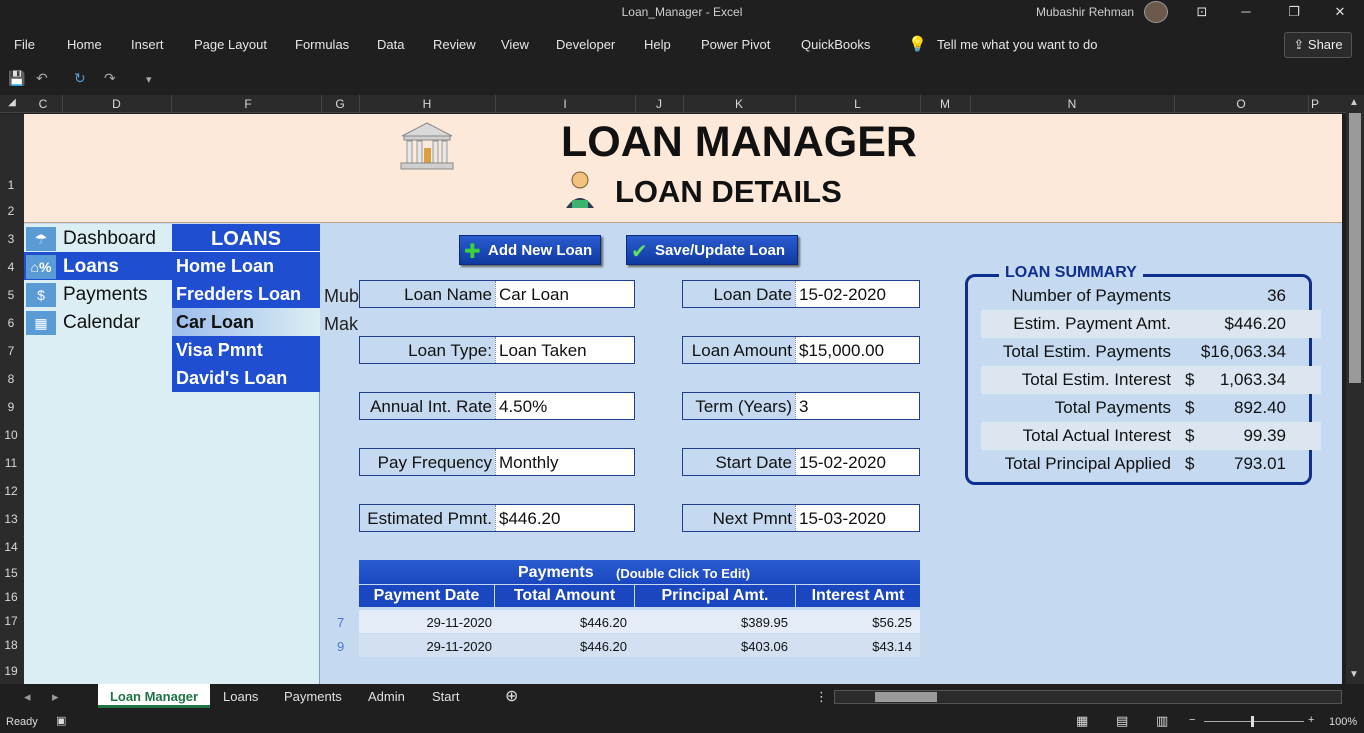 The width and height of the screenshot is (1364, 733). Describe the element at coordinates (659, 104) in the screenshot. I see `col-header: J` at that location.